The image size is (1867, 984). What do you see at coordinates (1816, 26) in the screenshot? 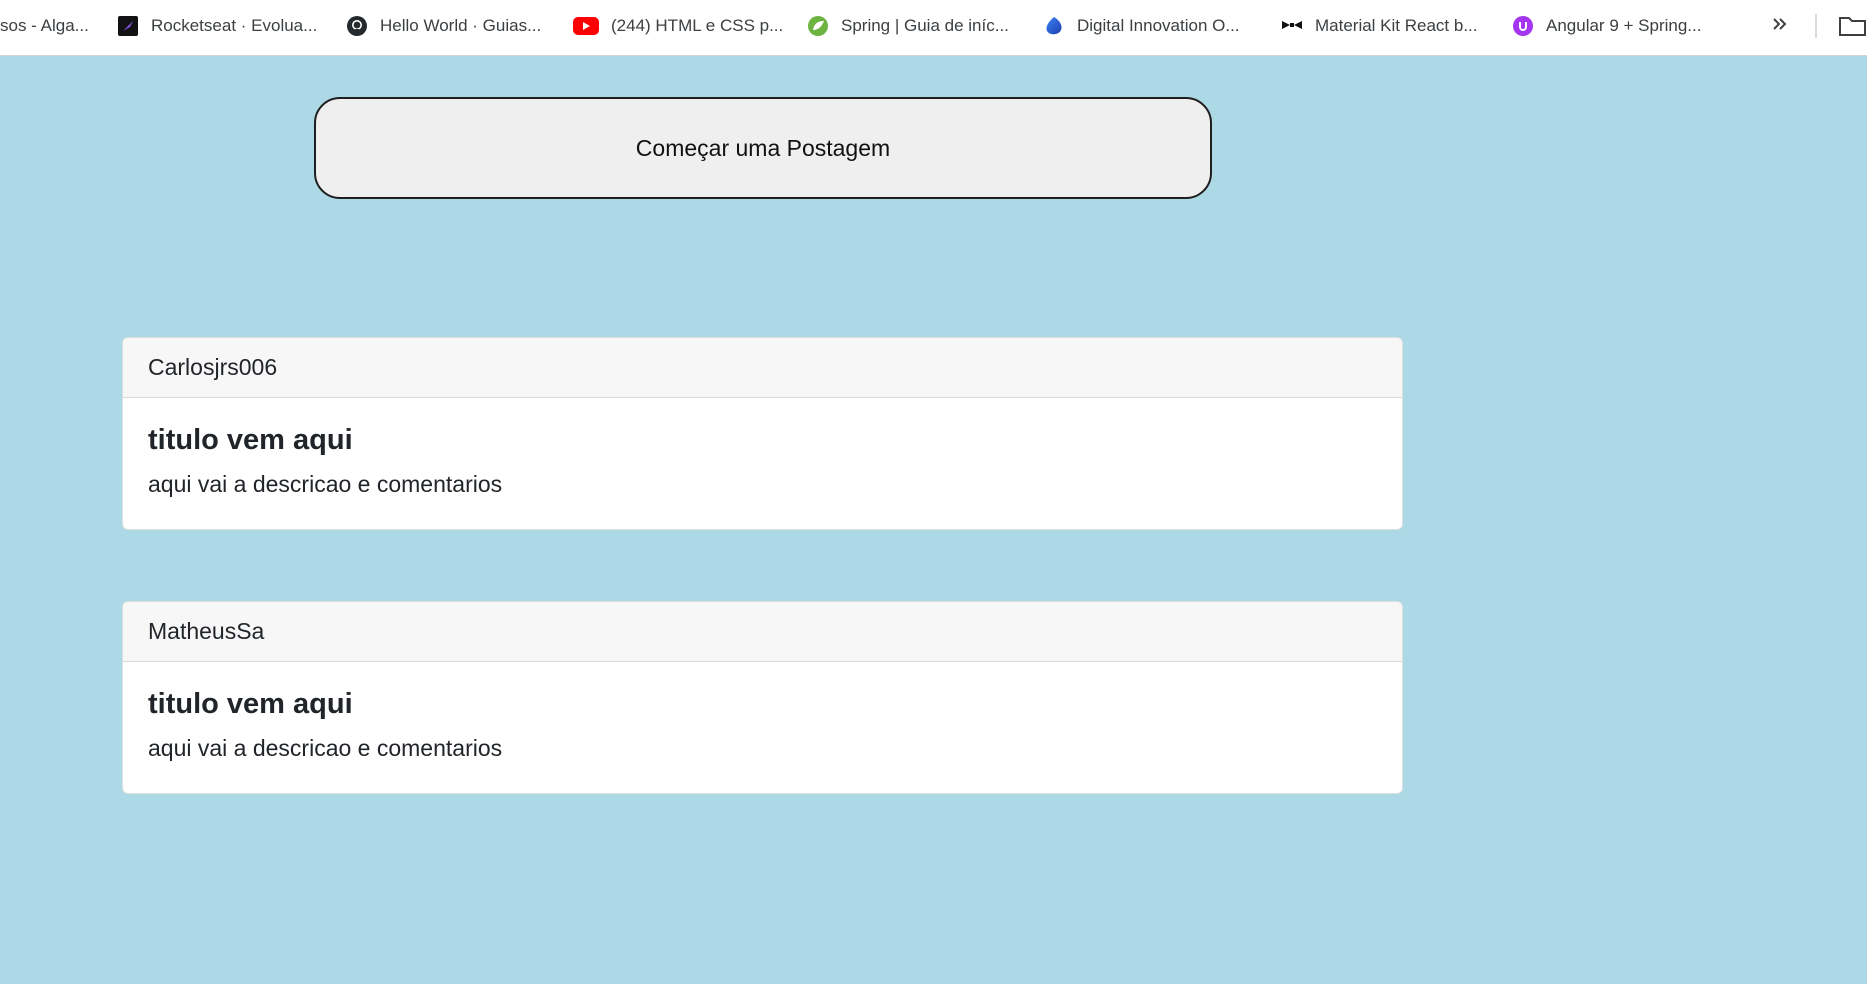
I see `bookmarks-divider` at bounding box center [1816, 26].